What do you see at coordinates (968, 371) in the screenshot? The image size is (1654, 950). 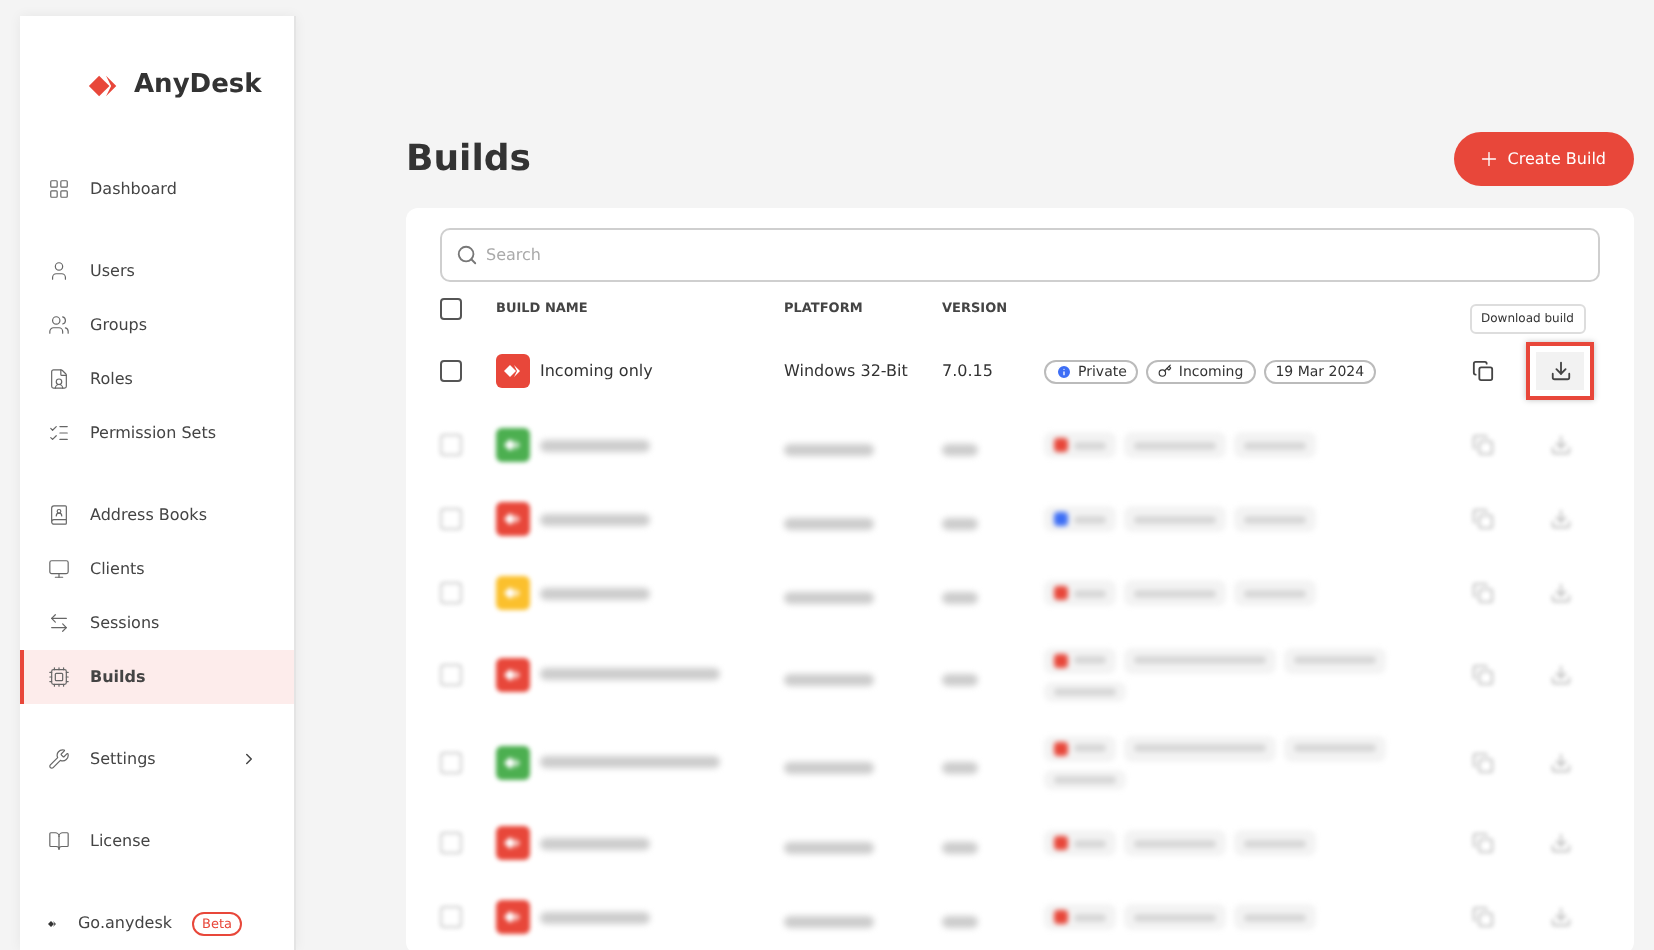 I see `version-cell-text: 7.0.15` at bounding box center [968, 371].